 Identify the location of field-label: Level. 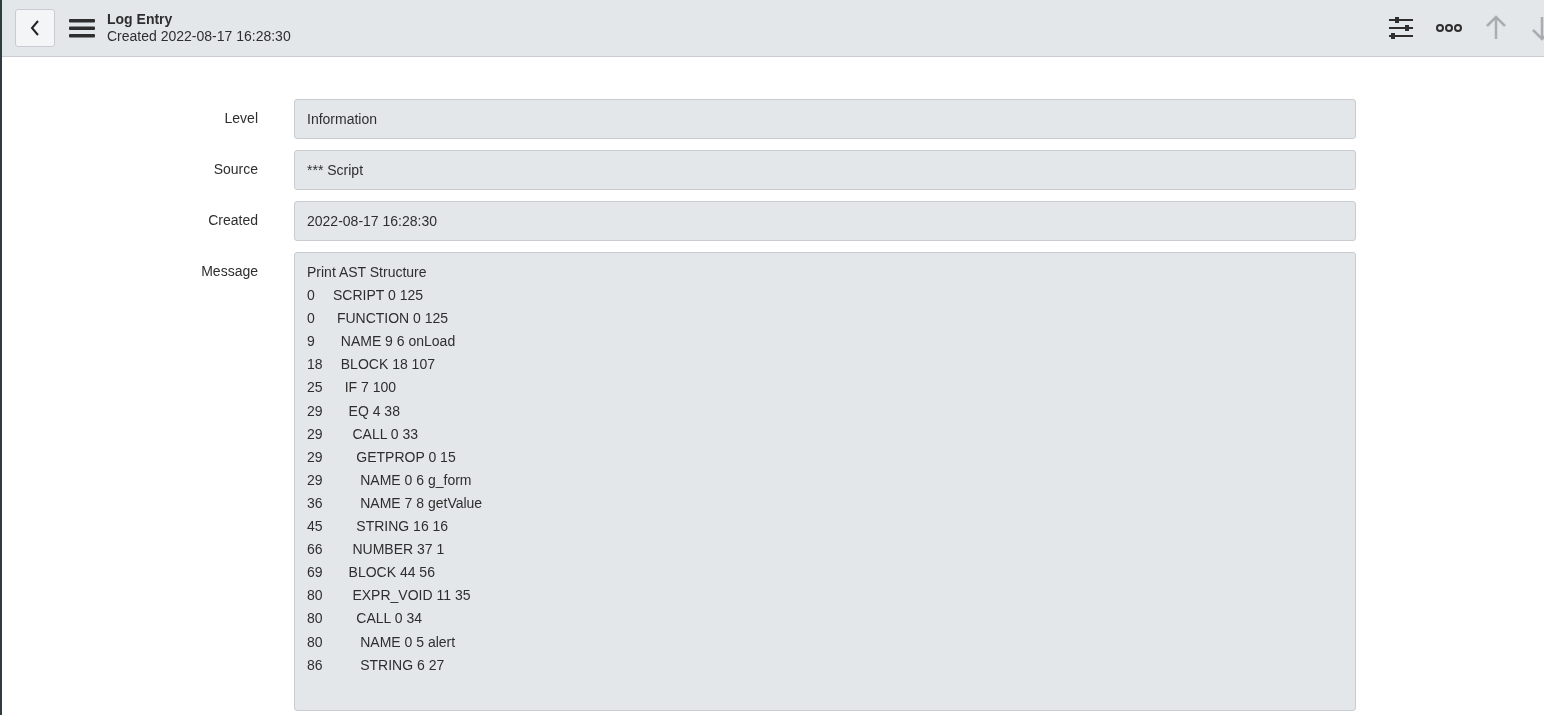
(240, 118).